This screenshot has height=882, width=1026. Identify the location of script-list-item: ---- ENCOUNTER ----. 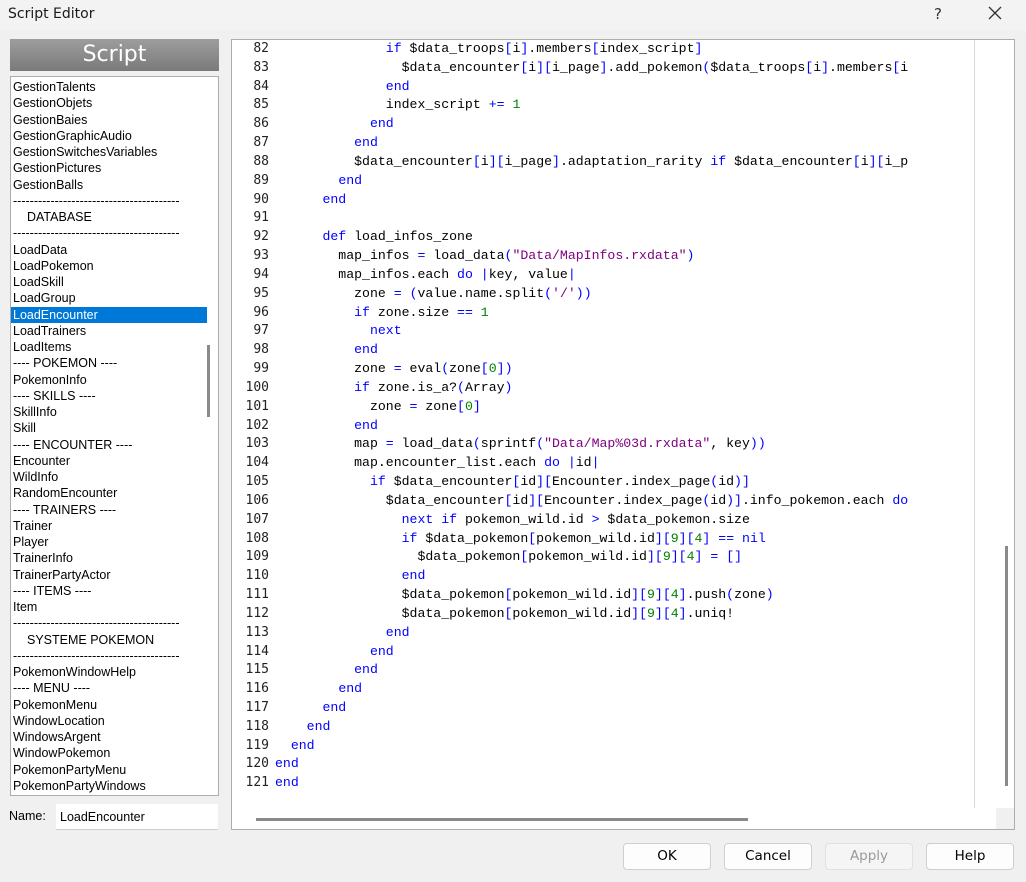
(109, 445).